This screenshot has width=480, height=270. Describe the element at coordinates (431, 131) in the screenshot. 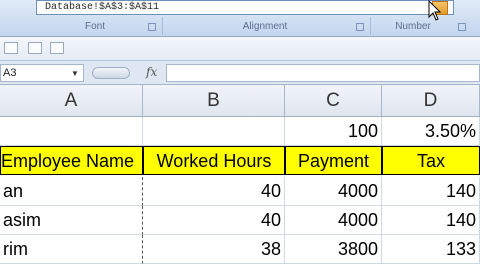

I see `cell-d-value: 3.50%` at that location.